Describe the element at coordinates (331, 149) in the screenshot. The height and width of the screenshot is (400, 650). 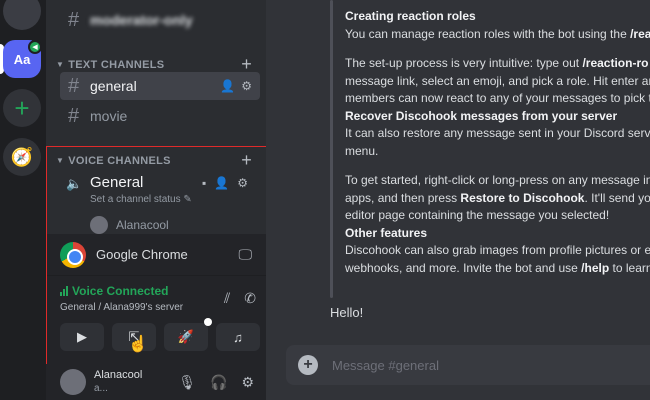
I see `embed-bar` at that location.